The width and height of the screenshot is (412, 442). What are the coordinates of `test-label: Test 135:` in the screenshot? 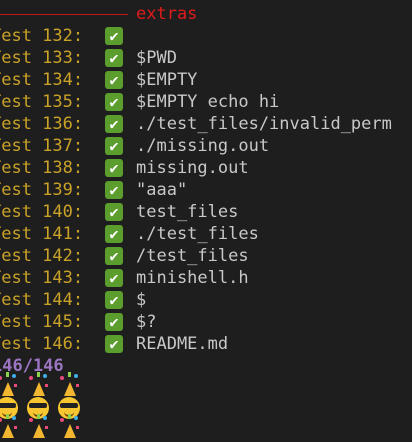 It's located at (42, 102).